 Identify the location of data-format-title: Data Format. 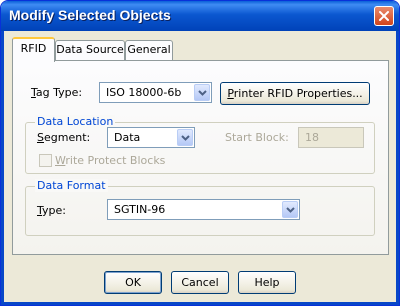
(71, 185).